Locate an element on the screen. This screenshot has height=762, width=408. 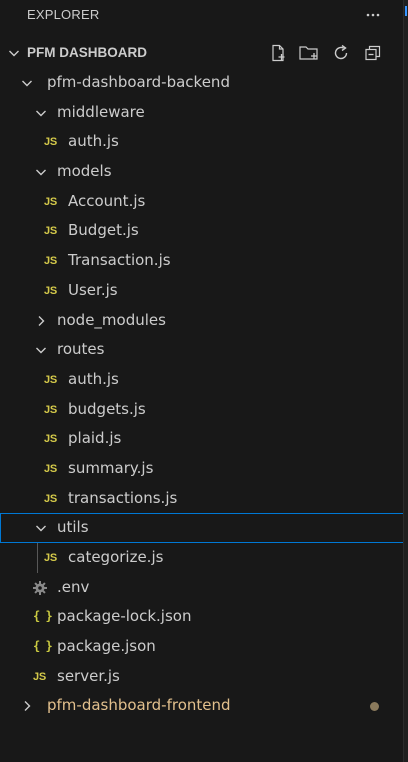
file-label: Budget.js is located at coordinates (103, 230).